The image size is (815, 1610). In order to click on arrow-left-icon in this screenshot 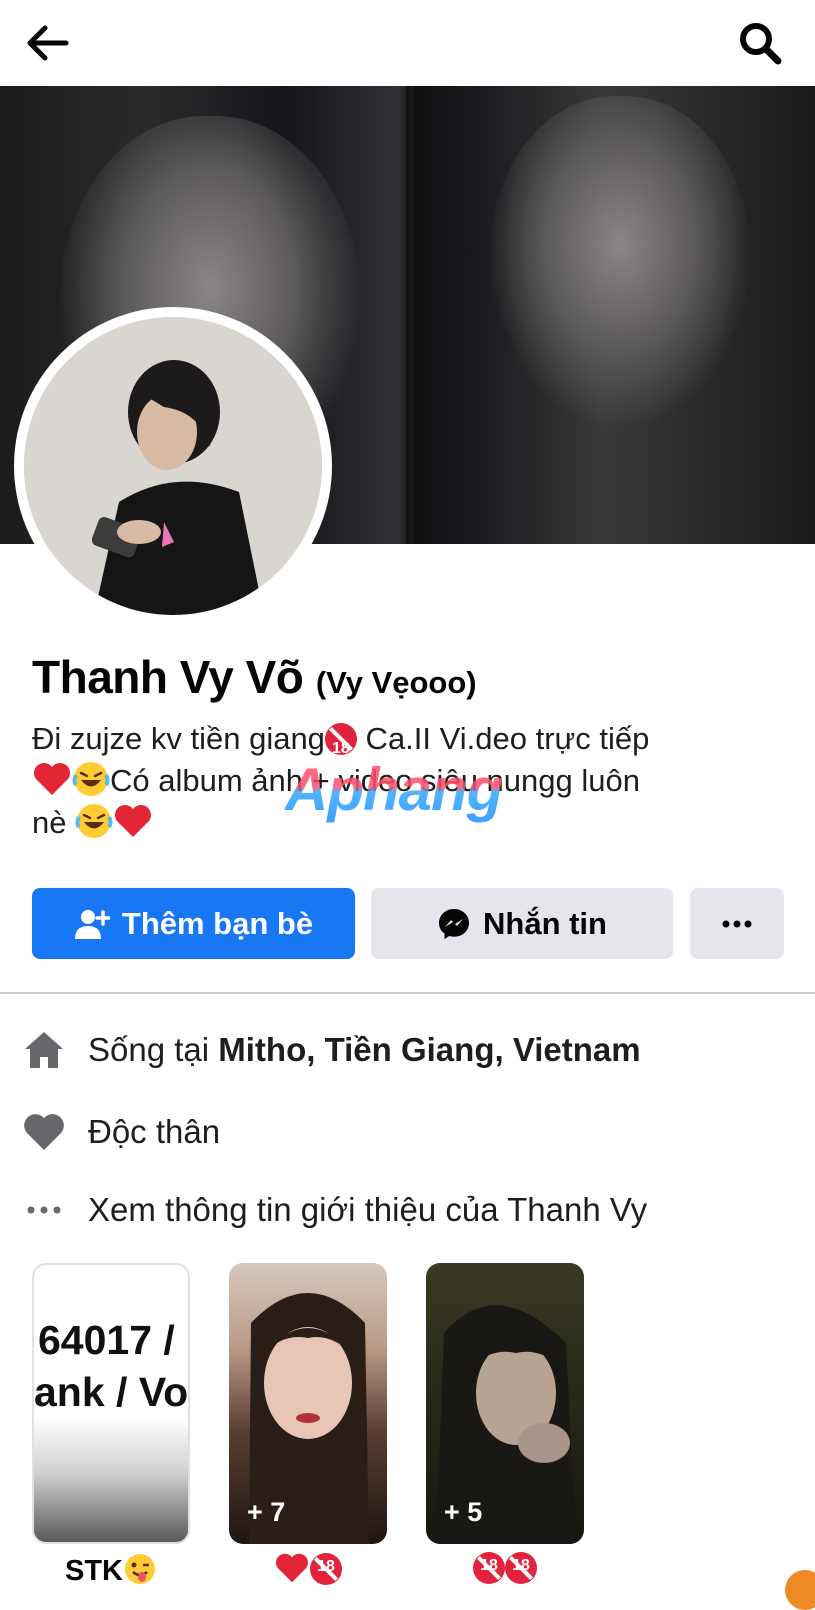, I will do `click(48, 43)`.